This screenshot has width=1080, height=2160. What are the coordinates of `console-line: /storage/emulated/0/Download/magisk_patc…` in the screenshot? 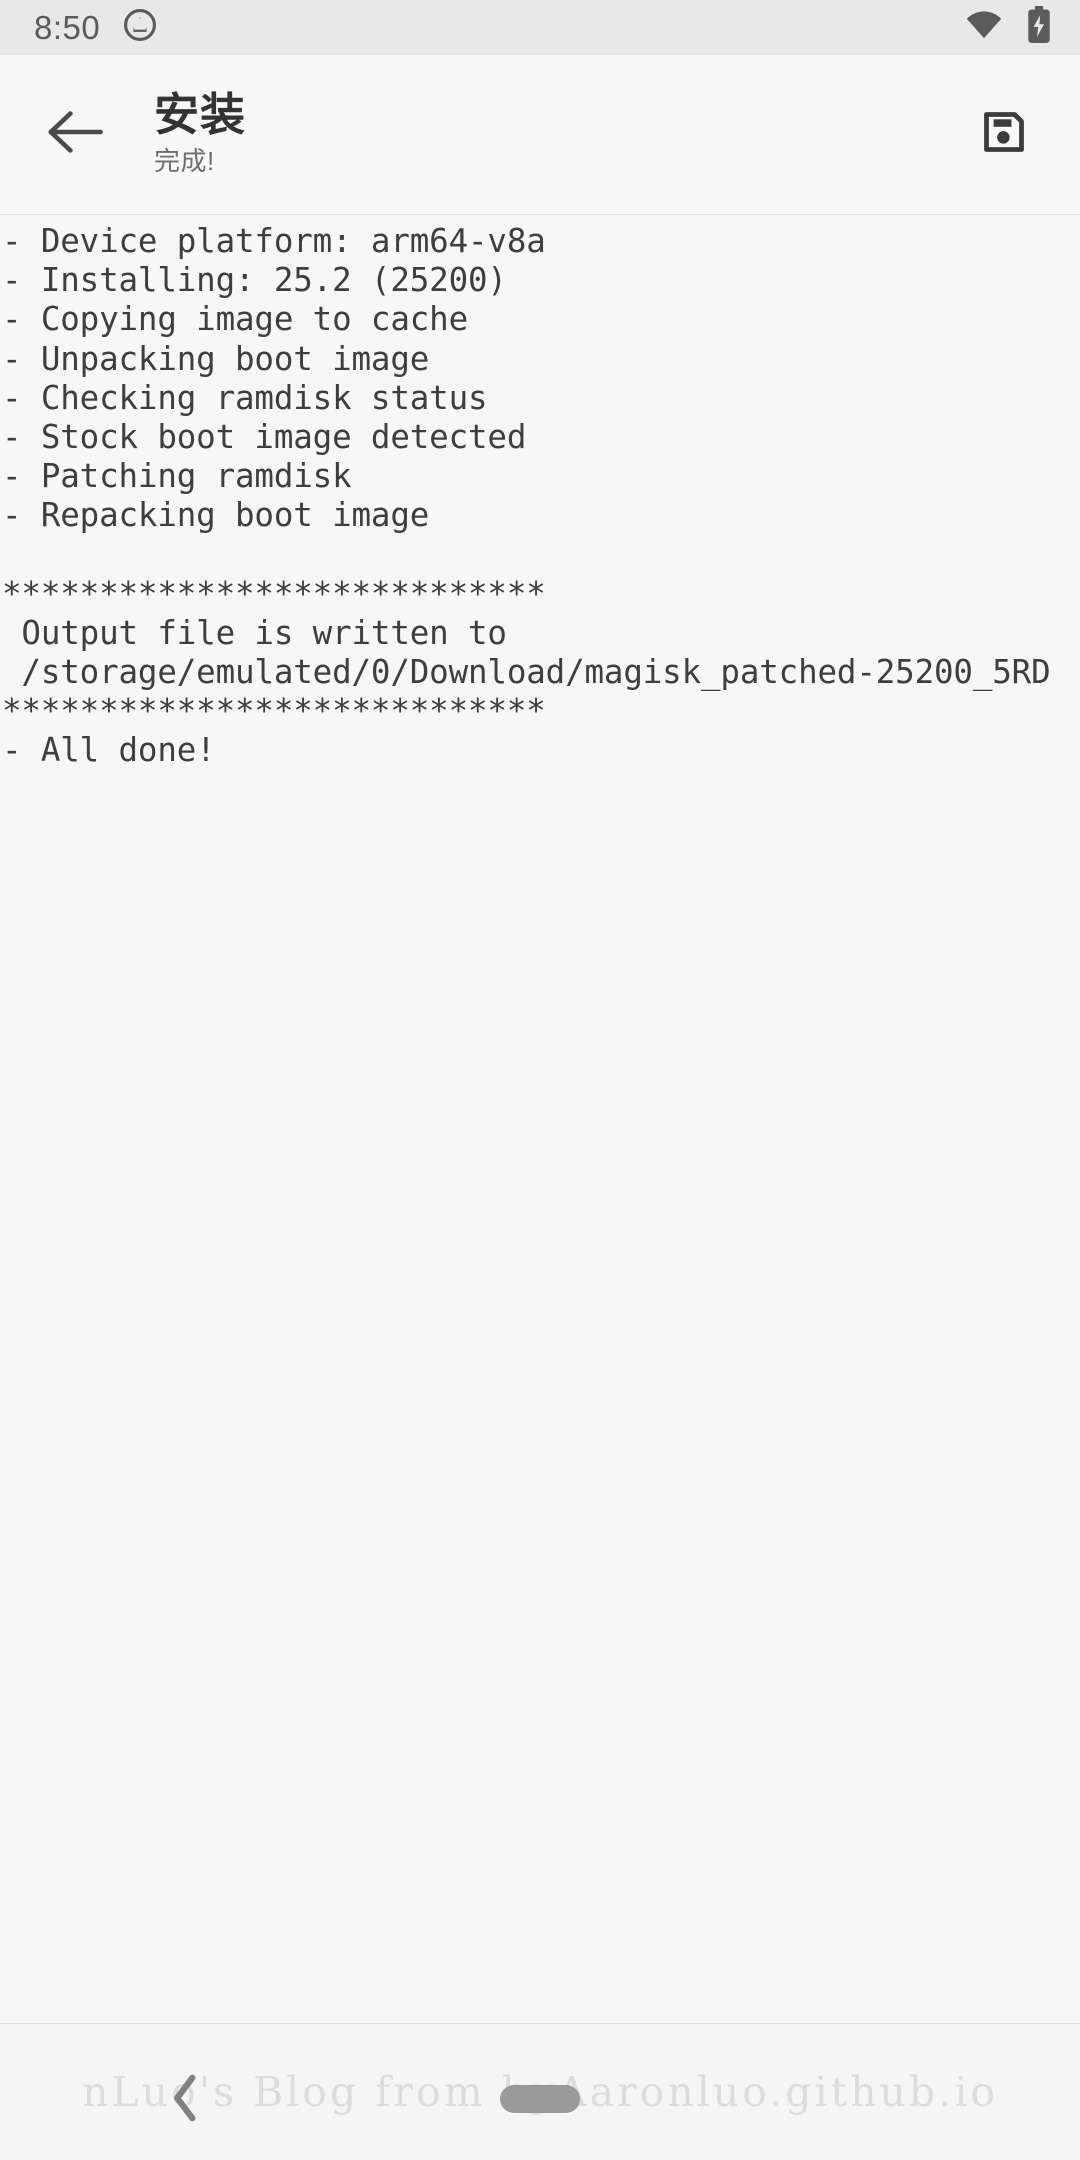 It's located at (526, 672).